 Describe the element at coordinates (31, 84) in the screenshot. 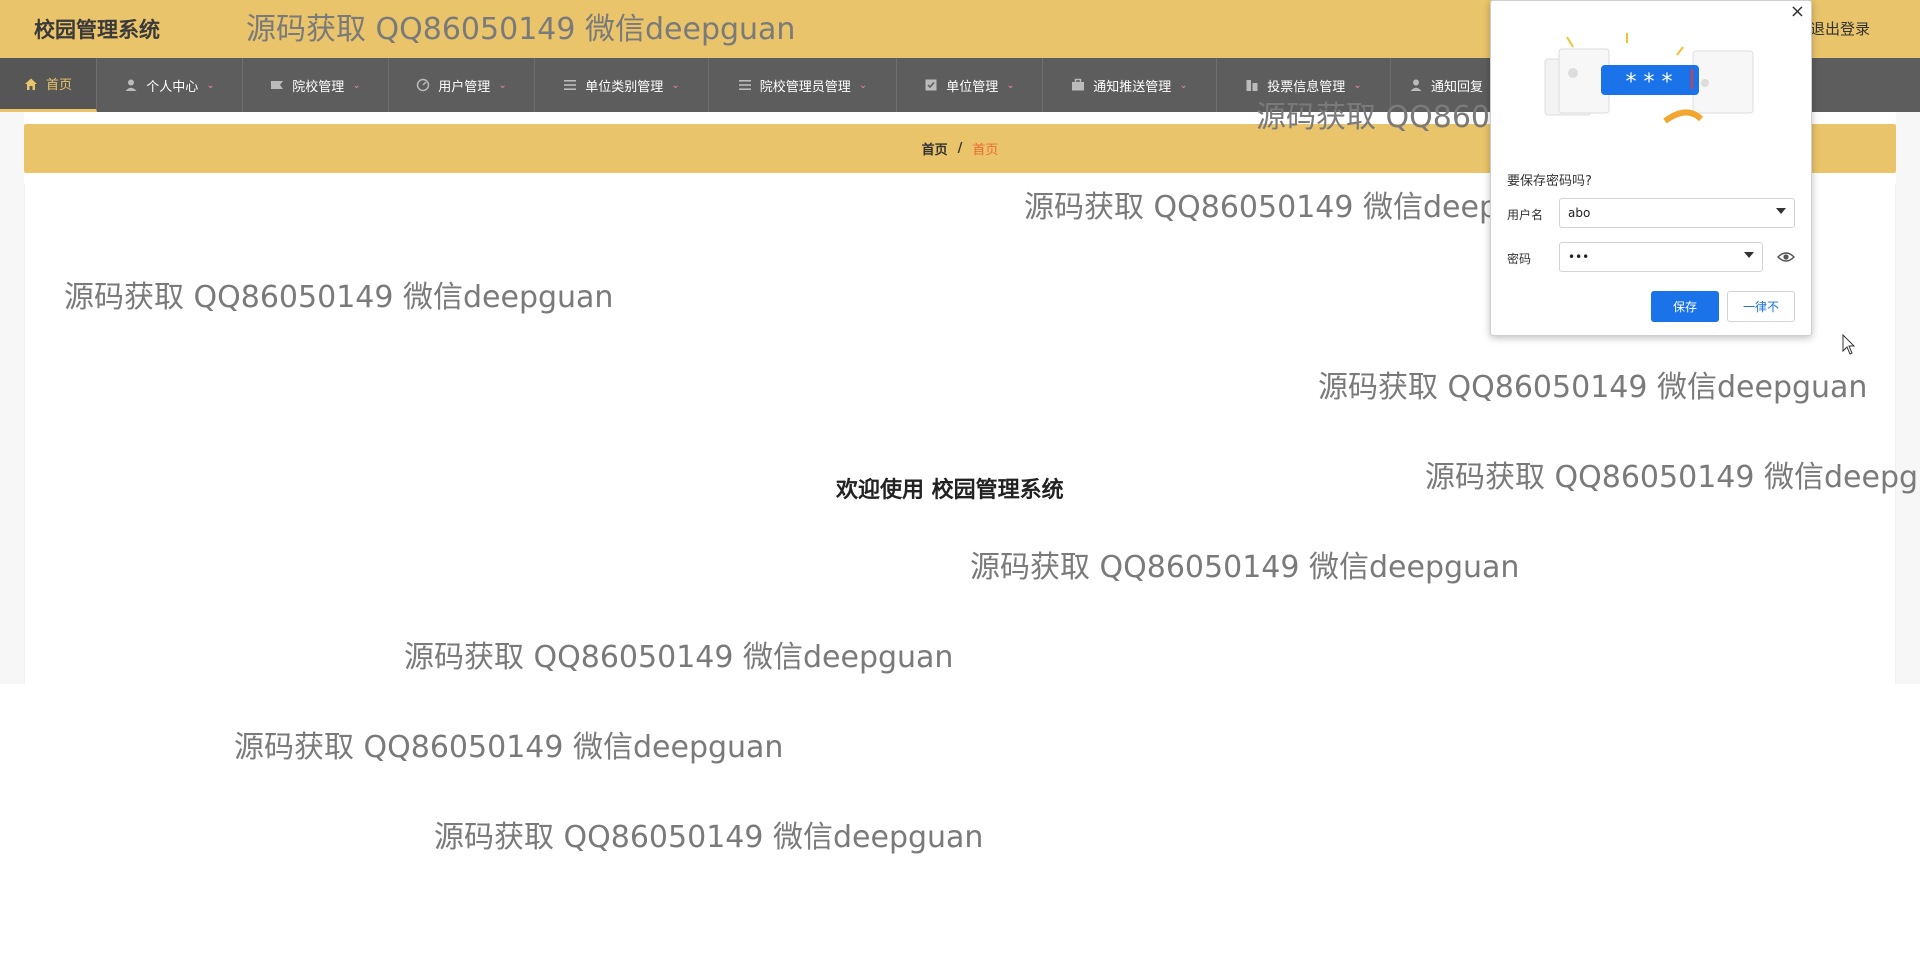

I see `home-icon` at that location.